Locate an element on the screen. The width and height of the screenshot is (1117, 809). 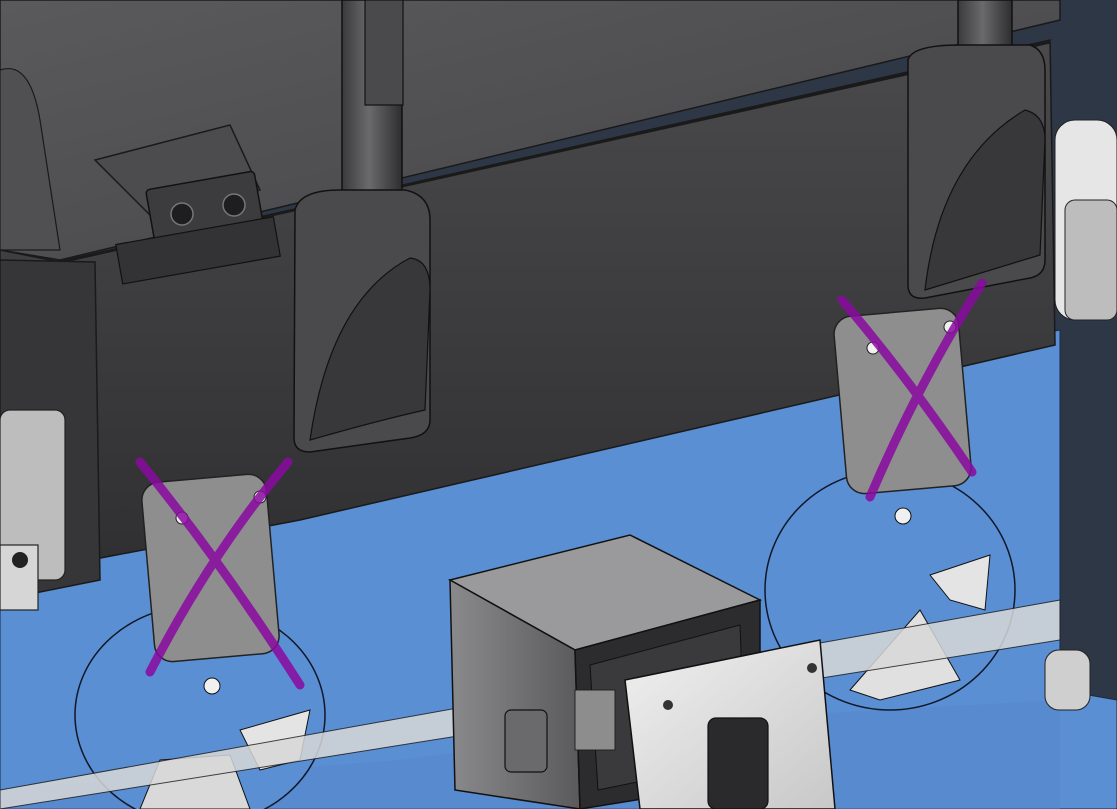
plate-slot is located at coordinates (738, 763).